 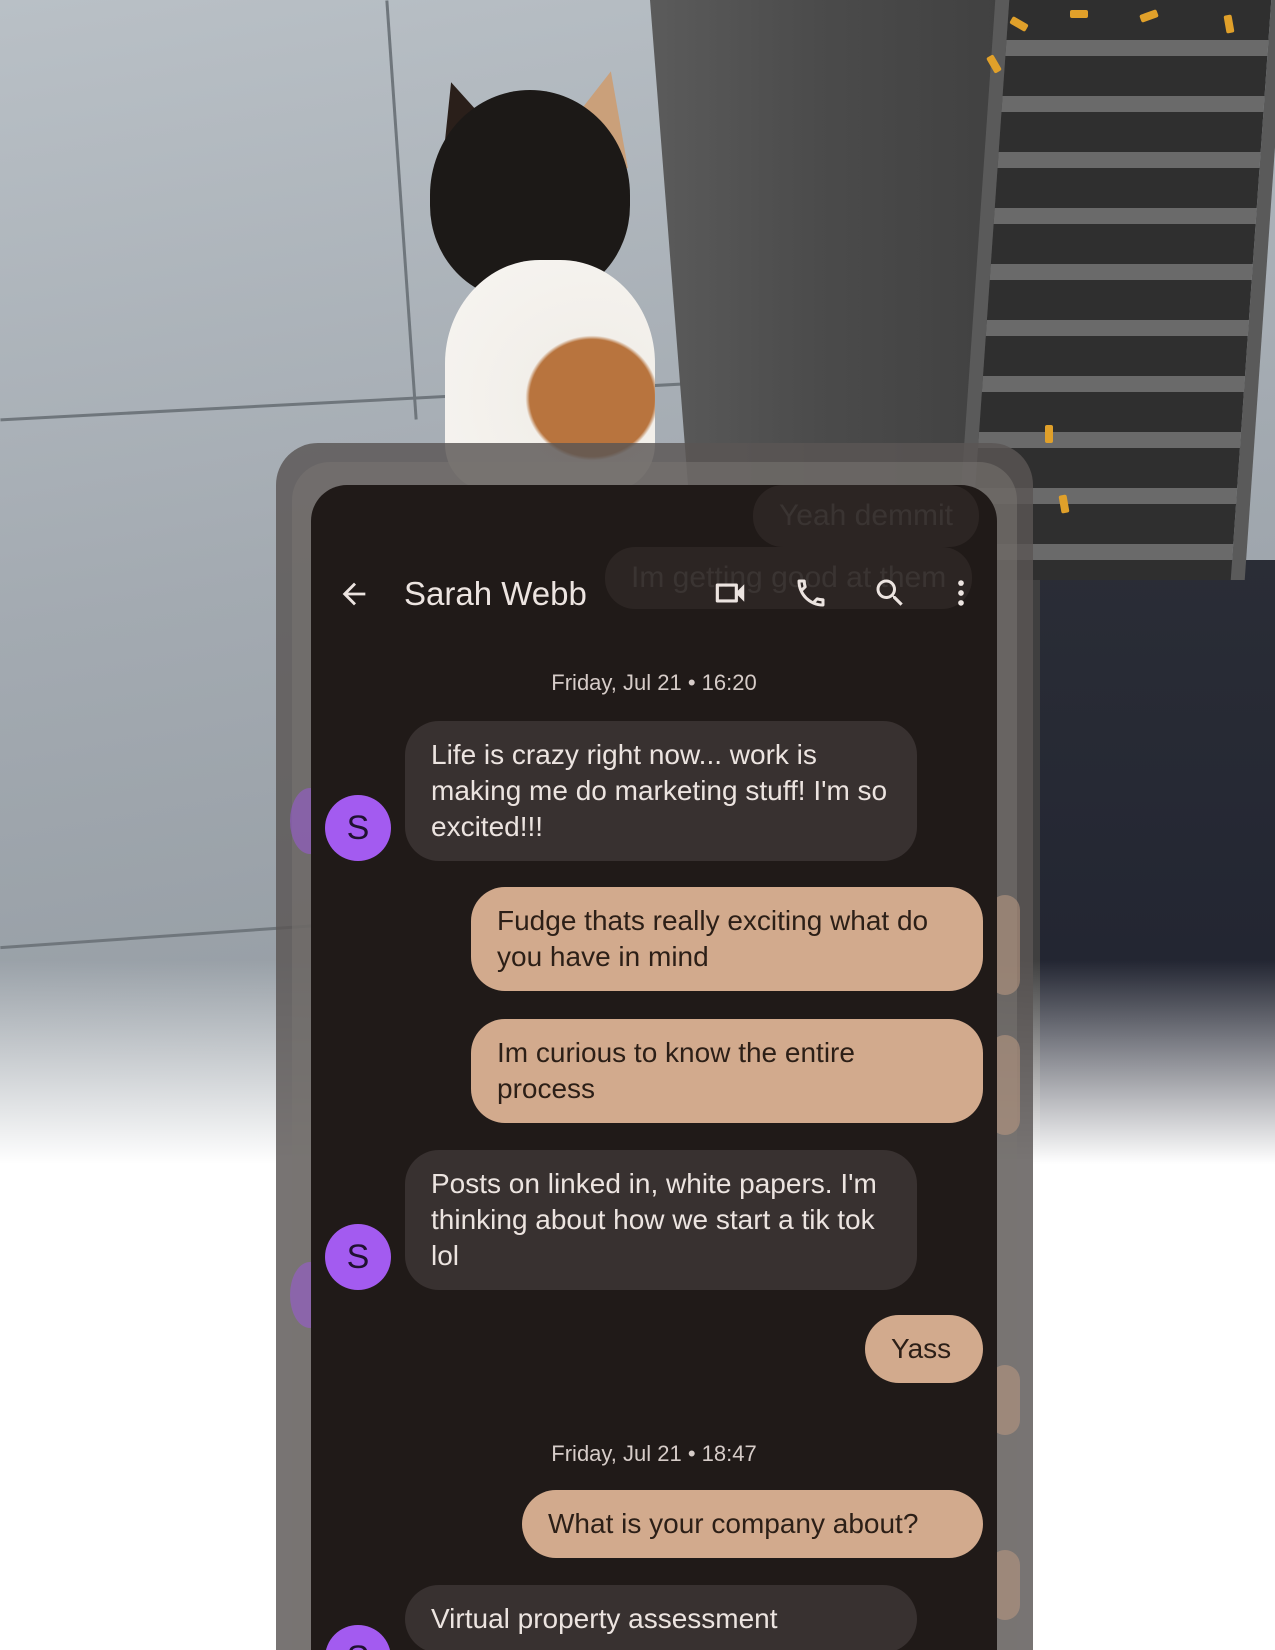 I want to click on ghost-message: Yeah demmit, so click(x=866, y=516).